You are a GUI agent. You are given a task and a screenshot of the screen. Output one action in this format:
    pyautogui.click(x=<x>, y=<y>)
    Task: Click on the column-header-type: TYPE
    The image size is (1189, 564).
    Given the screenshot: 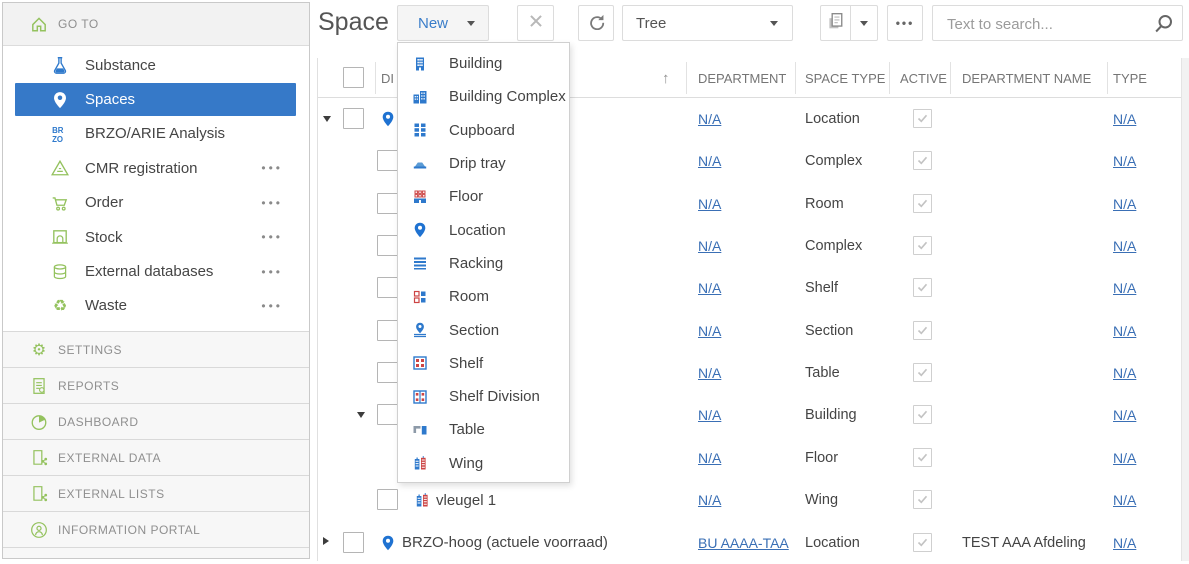 What is the action you would take?
    pyautogui.click(x=1130, y=78)
    